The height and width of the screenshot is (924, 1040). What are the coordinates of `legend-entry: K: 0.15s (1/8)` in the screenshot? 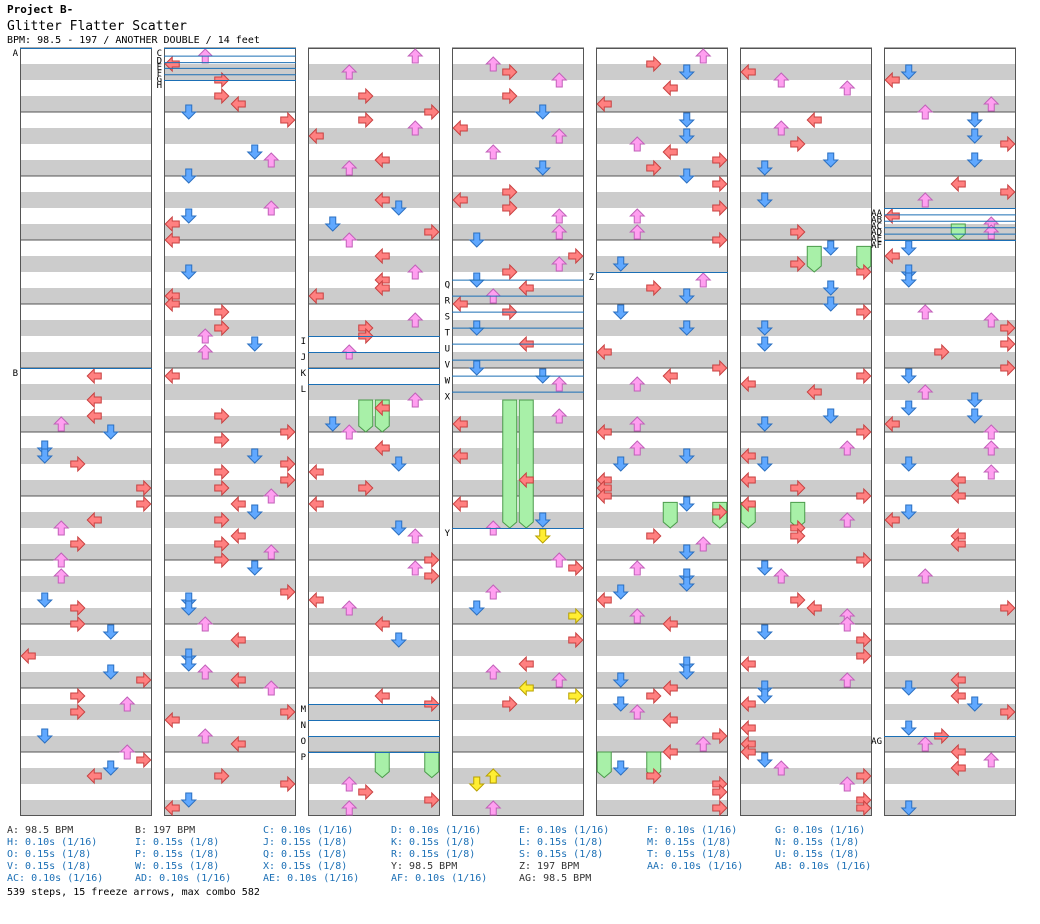 It's located at (433, 842).